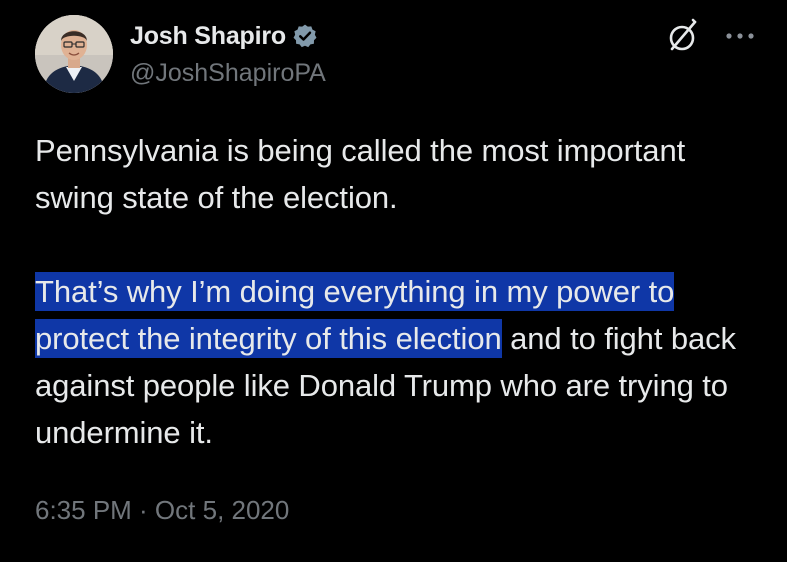  I want to click on author-name-row: Josh Shapiro, so click(224, 36).